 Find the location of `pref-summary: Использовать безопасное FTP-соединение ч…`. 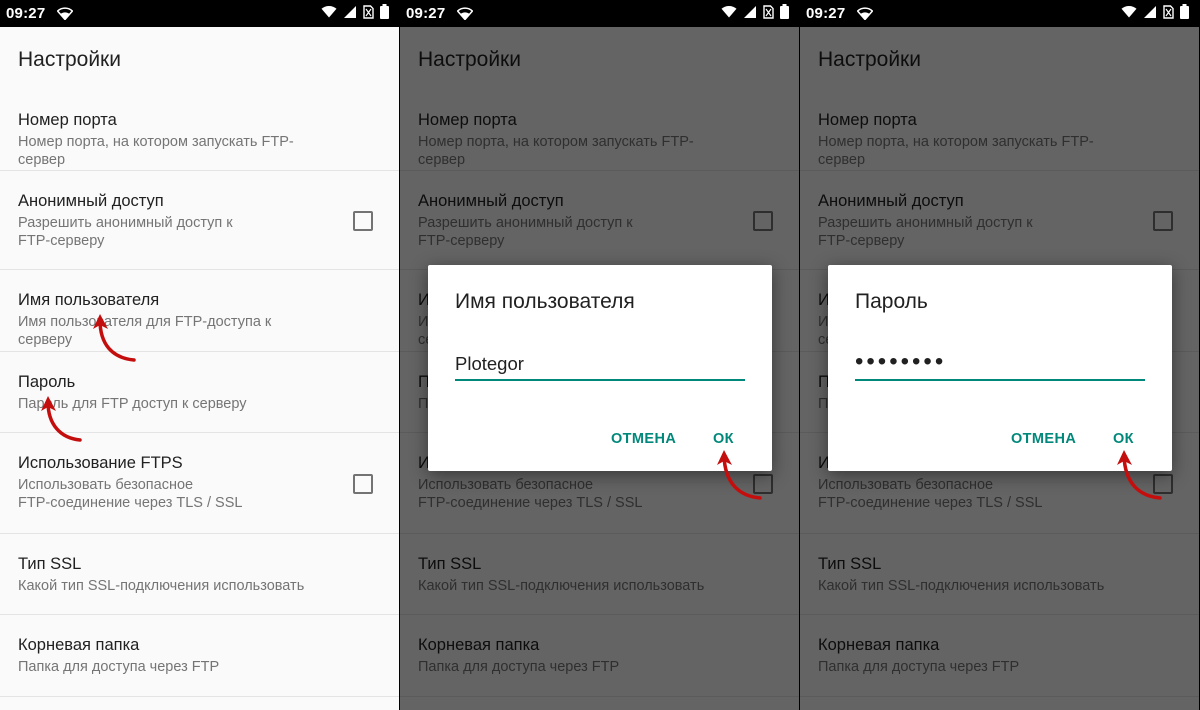

pref-summary: Использовать безопасное FTP-соединение ч… is located at coordinates (130, 494).